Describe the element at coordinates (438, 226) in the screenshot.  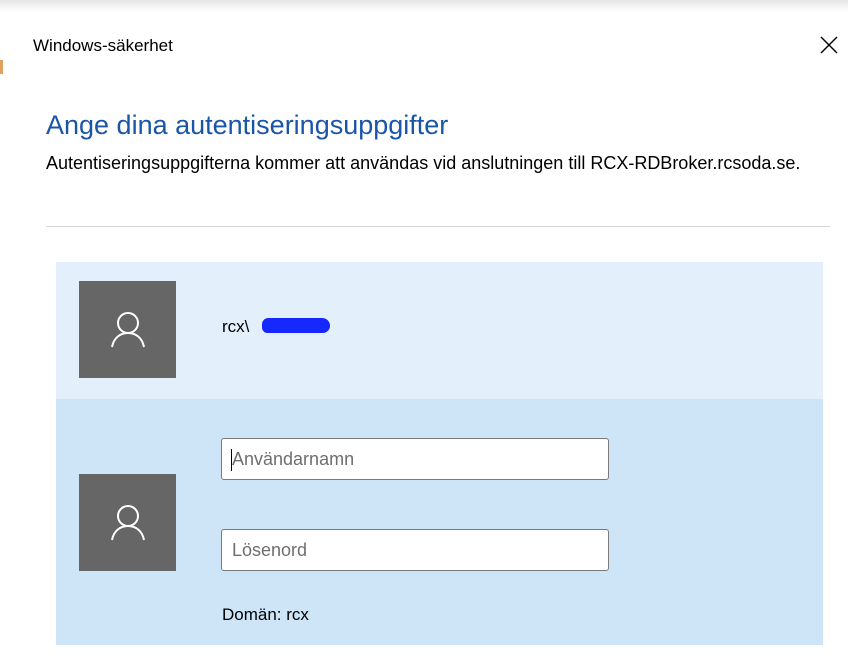
I see `divider` at that location.